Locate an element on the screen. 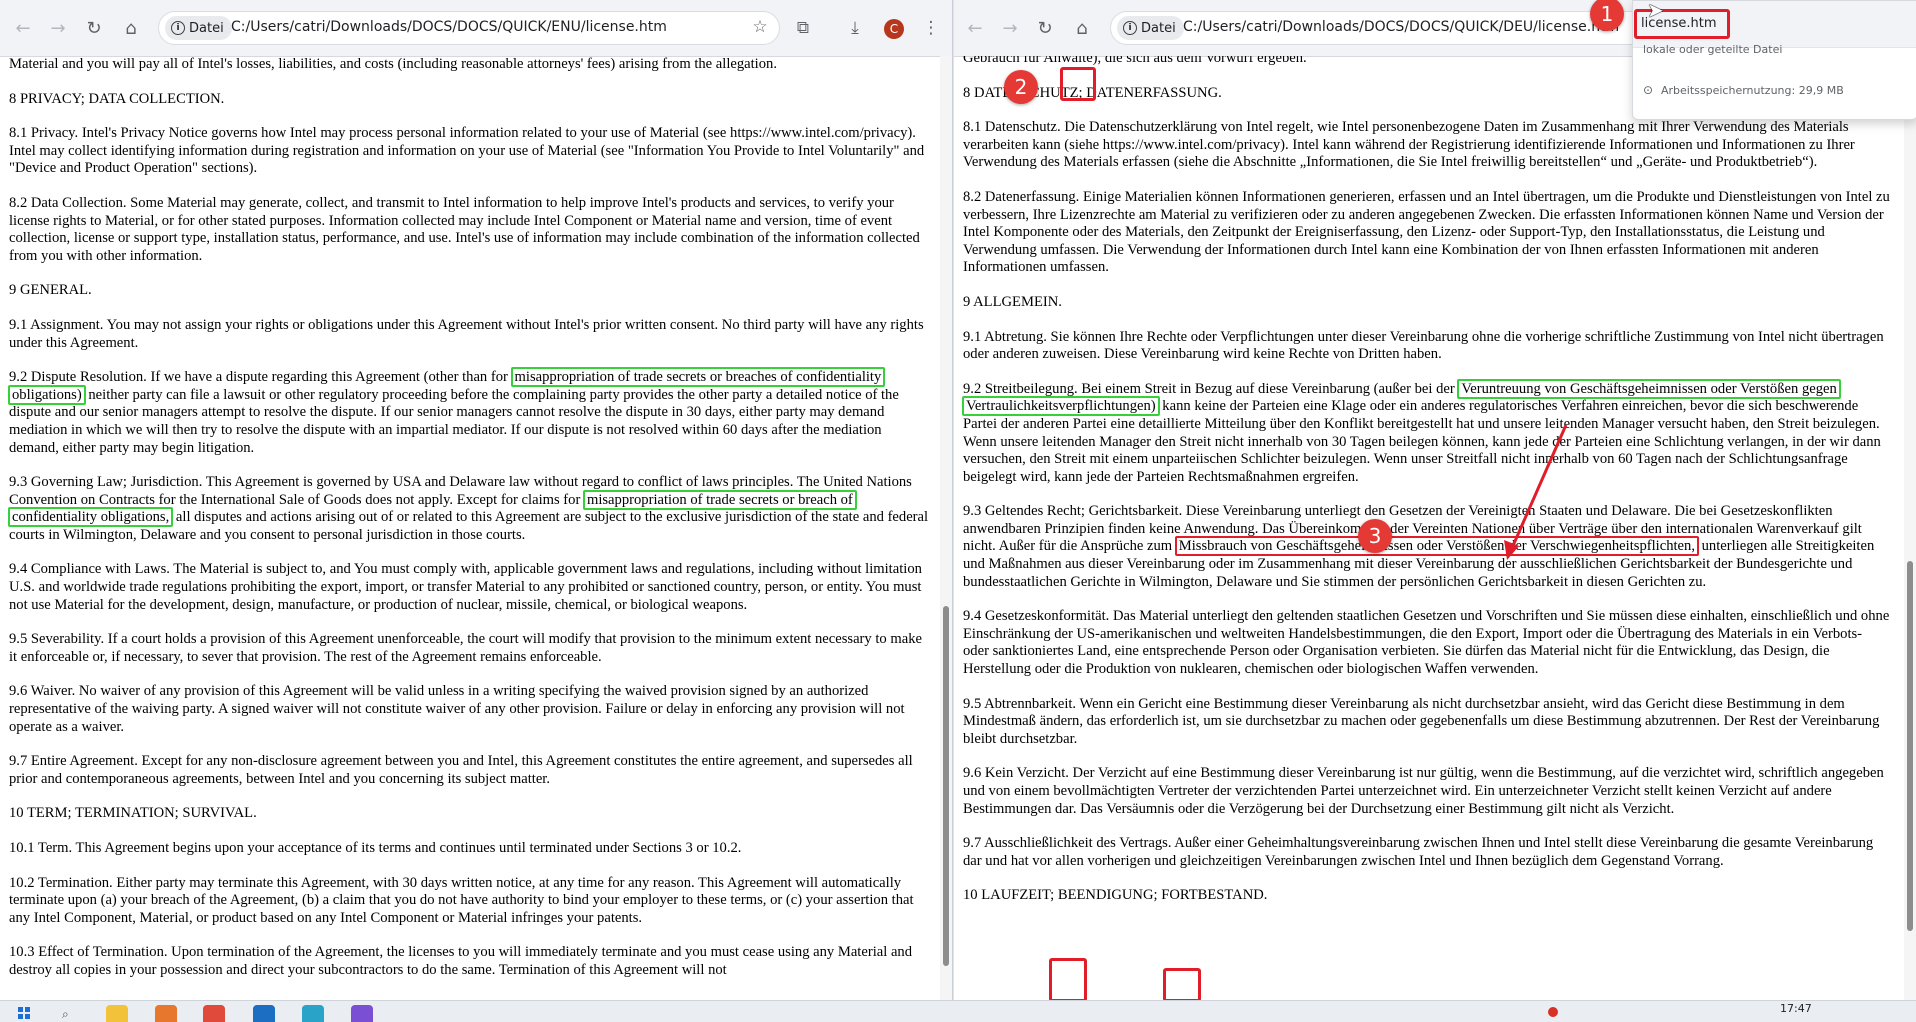  windows-start-icon is located at coordinates (24, 1013).